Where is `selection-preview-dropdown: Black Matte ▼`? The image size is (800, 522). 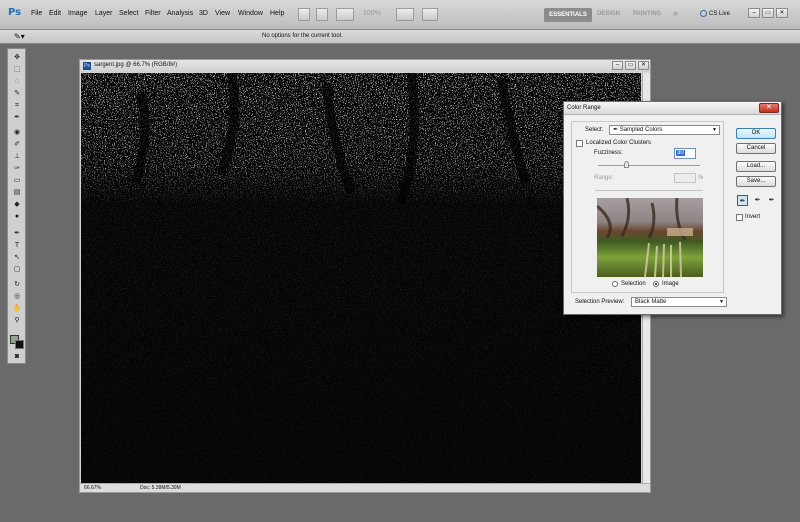 selection-preview-dropdown: Black Matte ▼ is located at coordinates (679, 302).